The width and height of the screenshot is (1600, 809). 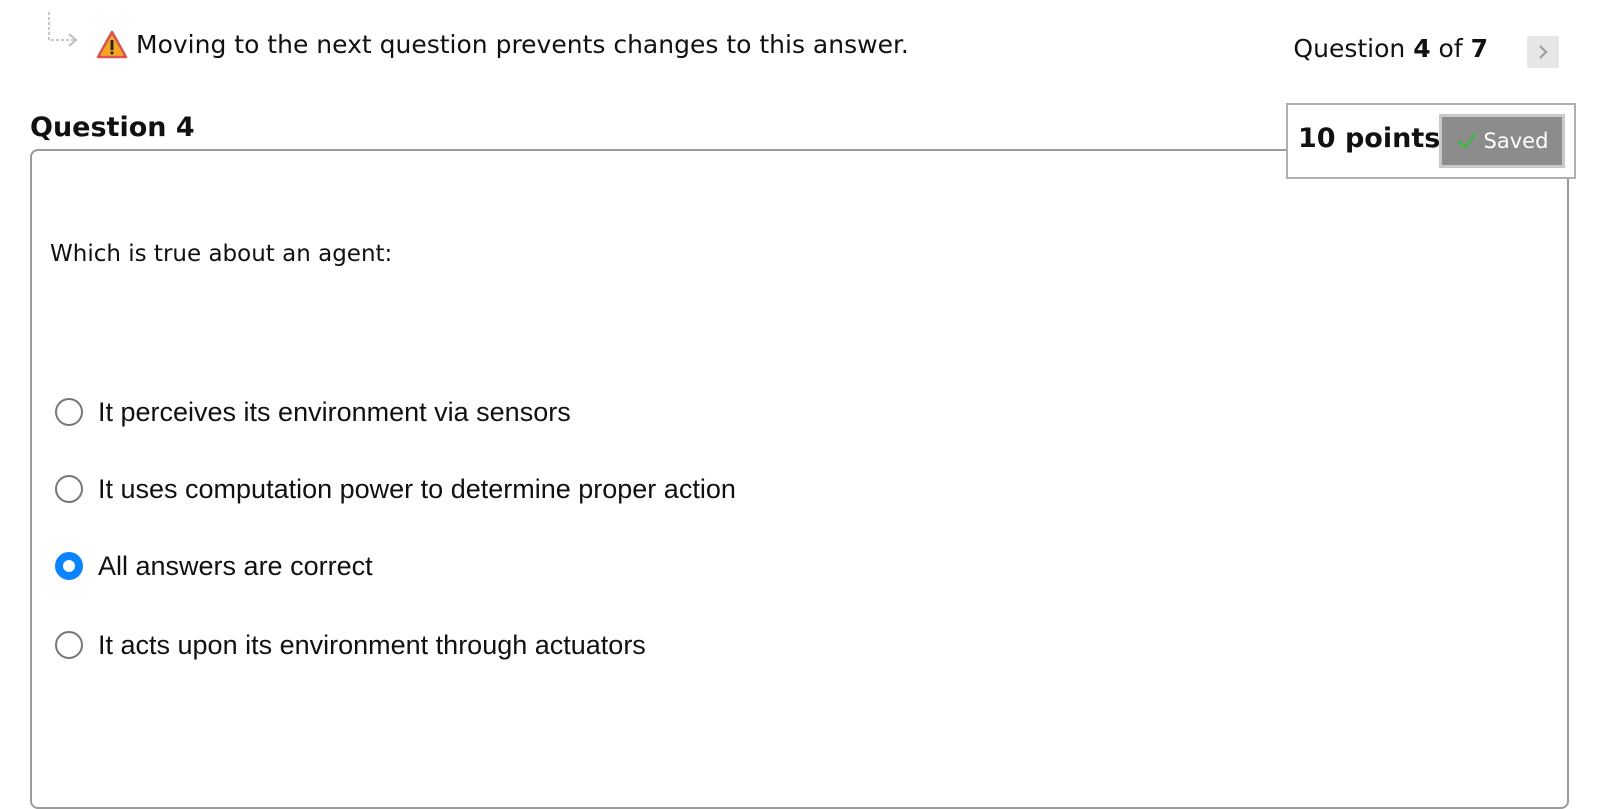 What do you see at coordinates (1479, 48) in the screenshot?
I see `counter-total: 7` at bounding box center [1479, 48].